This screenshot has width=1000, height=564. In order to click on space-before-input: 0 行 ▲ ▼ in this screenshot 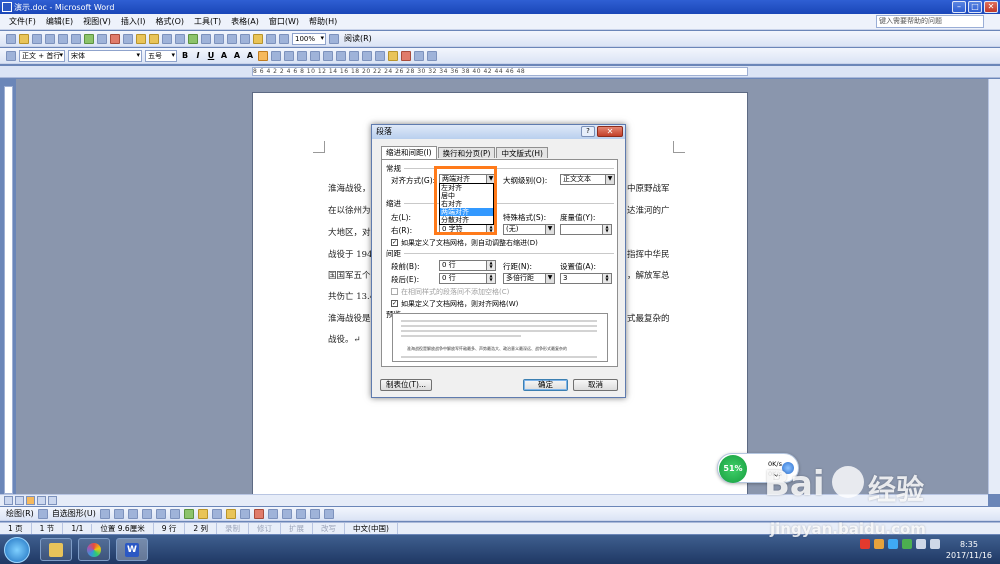, I will do `click(467, 265)`.